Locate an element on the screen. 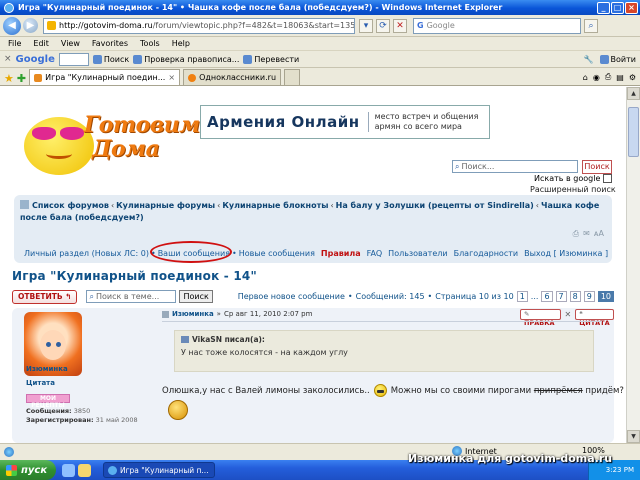  banner-title: Армения Онлайн is located at coordinates (283, 122).